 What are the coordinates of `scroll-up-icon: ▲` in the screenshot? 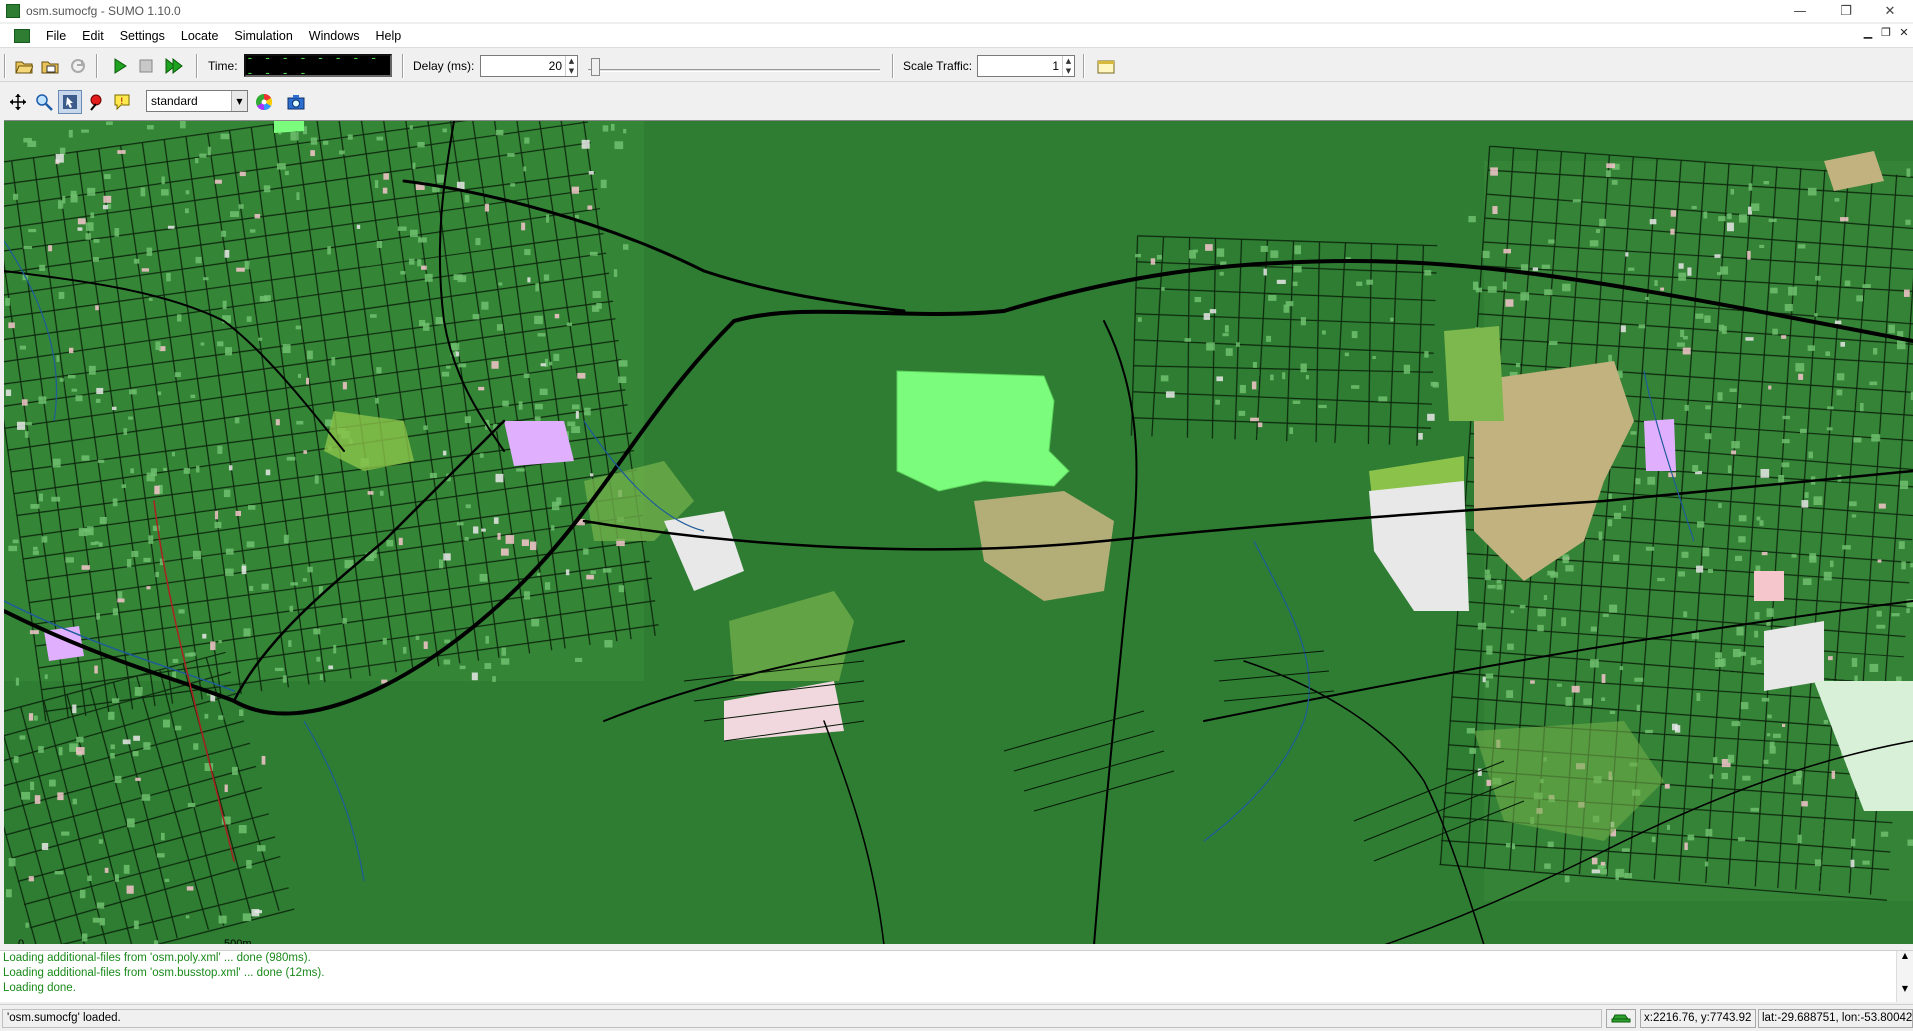 It's located at (1905, 955).